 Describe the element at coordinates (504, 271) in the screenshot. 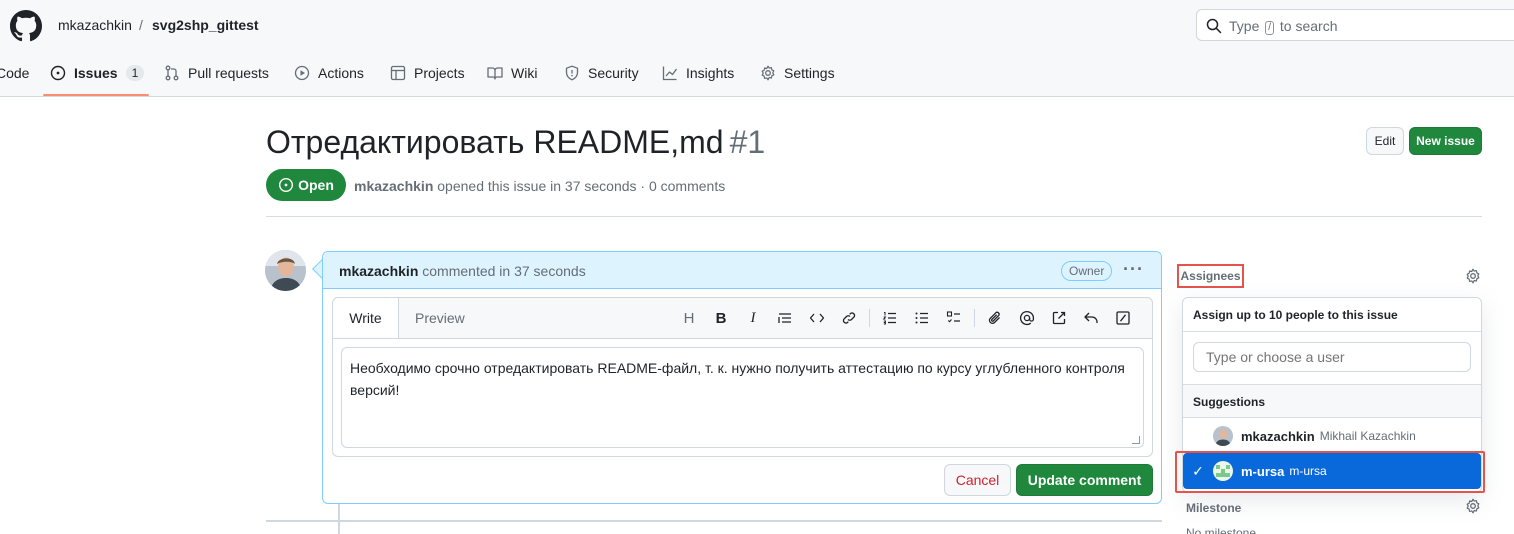

I see `comment-time: commented in 37 seconds` at that location.